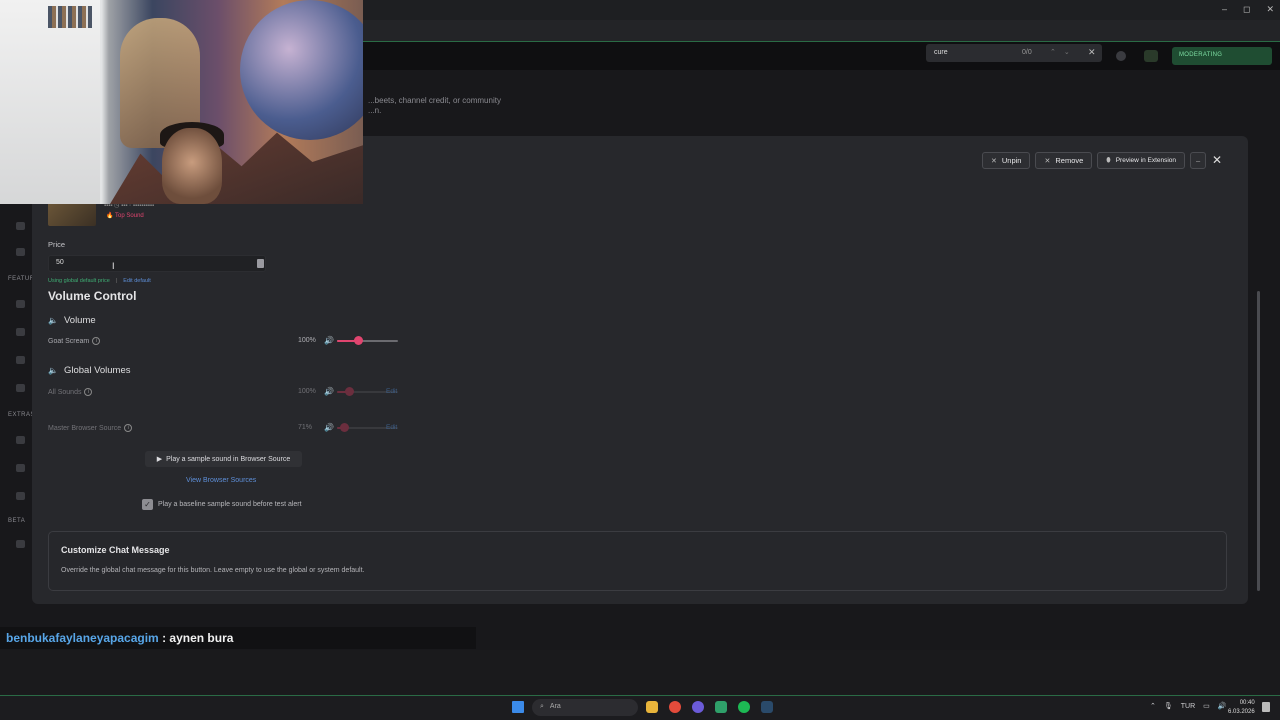  What do you see at coordinates (1069, 160) in the screenshot?
I see `remove-label: Remove` at bounding box center [1069, 160].